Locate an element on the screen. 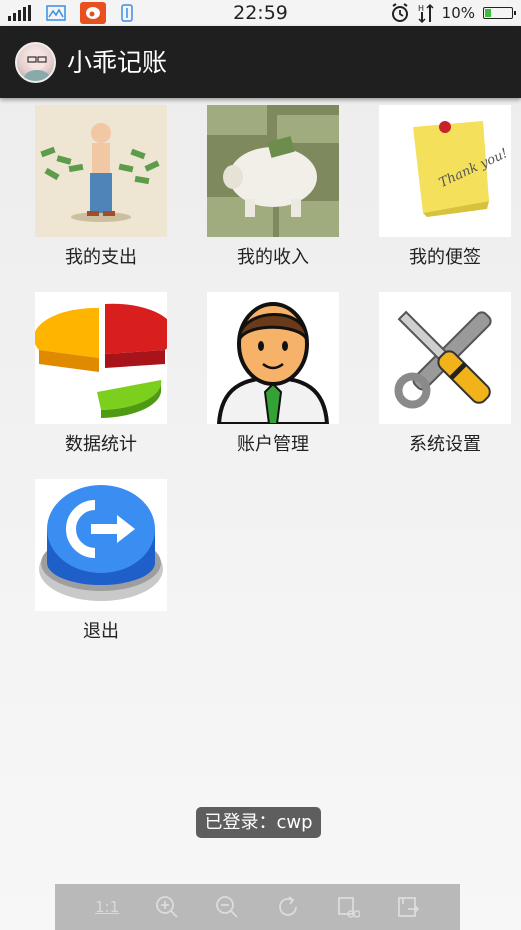  crop-icon is located at coordinates (348, 907).